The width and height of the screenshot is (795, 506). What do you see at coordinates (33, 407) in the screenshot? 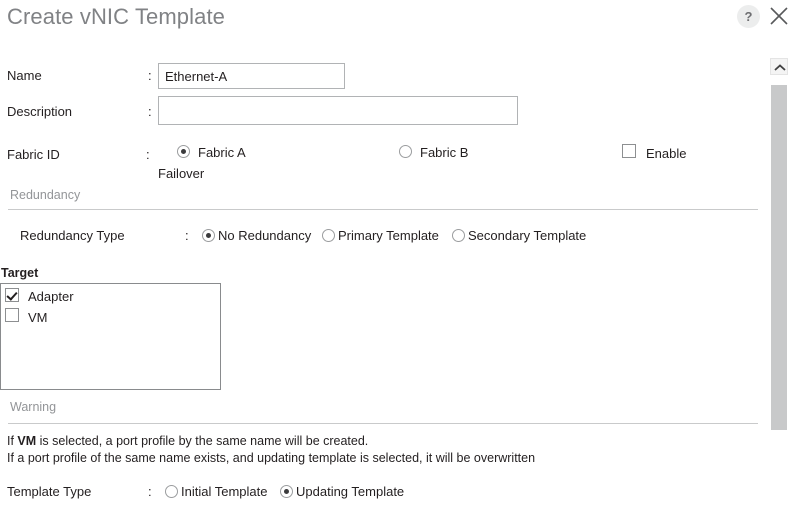
I see `warning-section-title: Warning` at bounding box center [33, 407].